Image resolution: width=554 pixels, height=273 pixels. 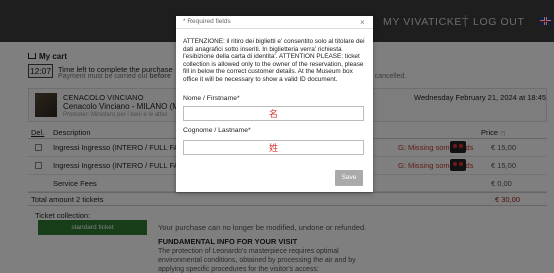 I want to click on required-fields-note: * Required fields, so click(x=207, y=21).